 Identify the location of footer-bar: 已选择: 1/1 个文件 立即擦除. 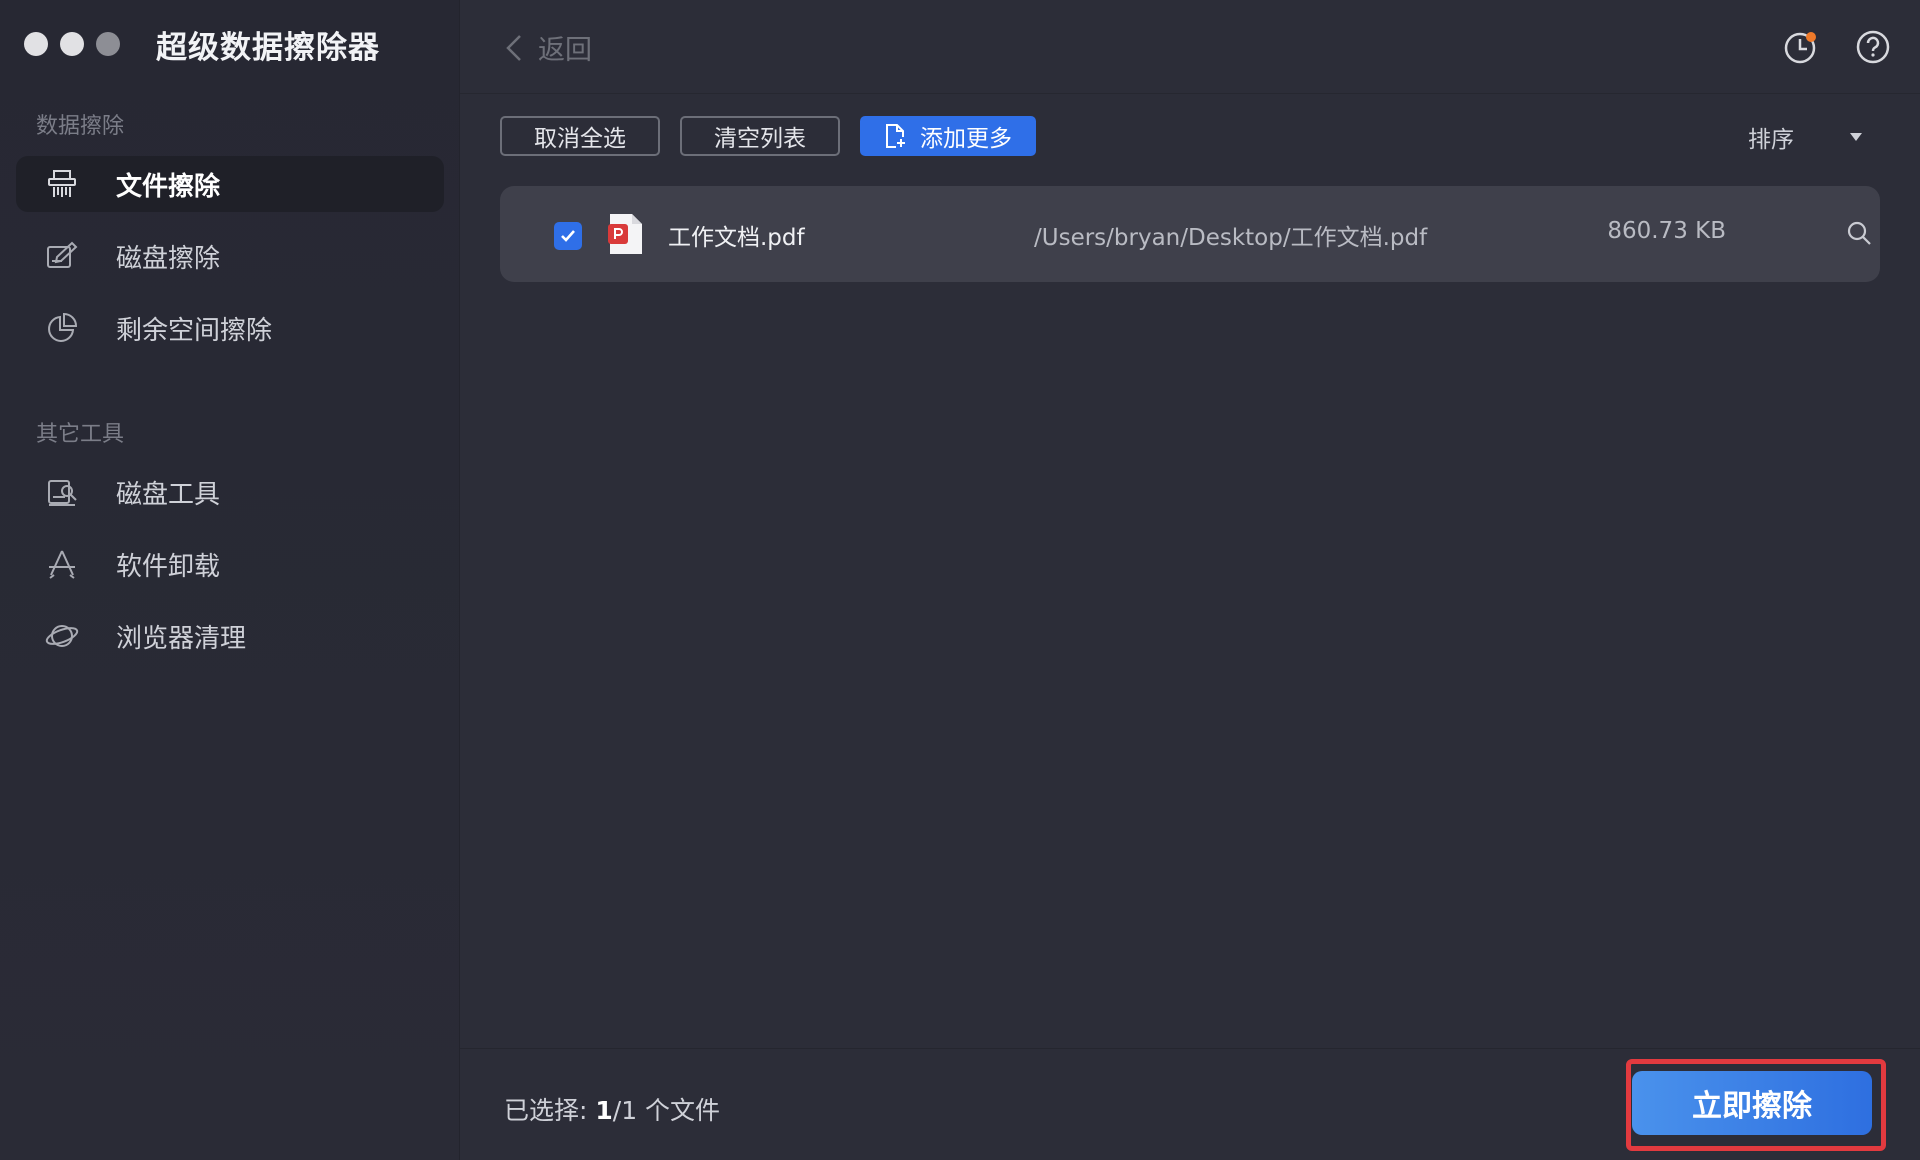
(1190, 1104).